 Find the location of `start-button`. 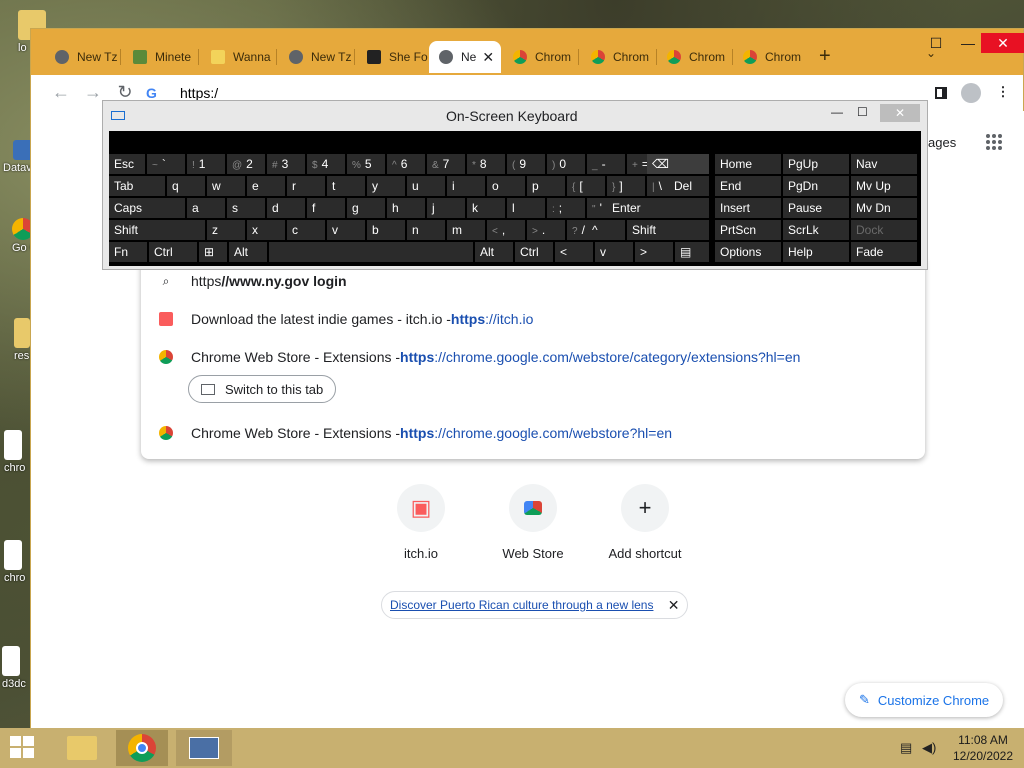

start-button is located at coordinates (23, 748).